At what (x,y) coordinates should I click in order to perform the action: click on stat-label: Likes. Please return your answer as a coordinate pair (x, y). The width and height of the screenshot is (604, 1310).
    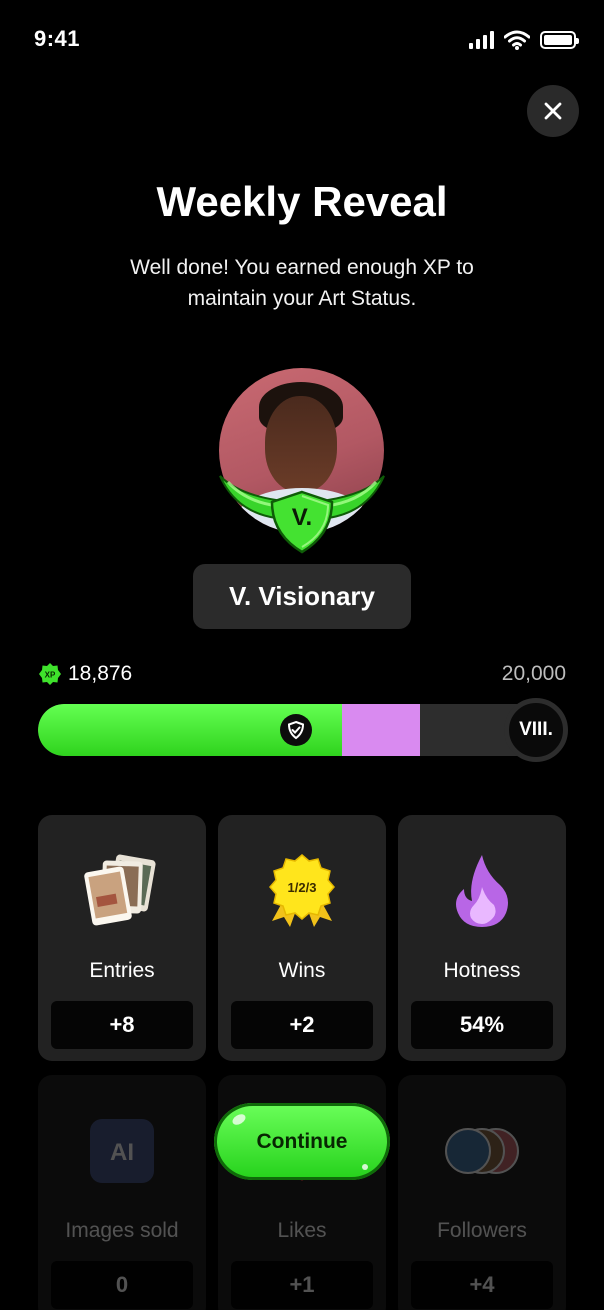
    Looking at the image, I should click on (302, 1230).